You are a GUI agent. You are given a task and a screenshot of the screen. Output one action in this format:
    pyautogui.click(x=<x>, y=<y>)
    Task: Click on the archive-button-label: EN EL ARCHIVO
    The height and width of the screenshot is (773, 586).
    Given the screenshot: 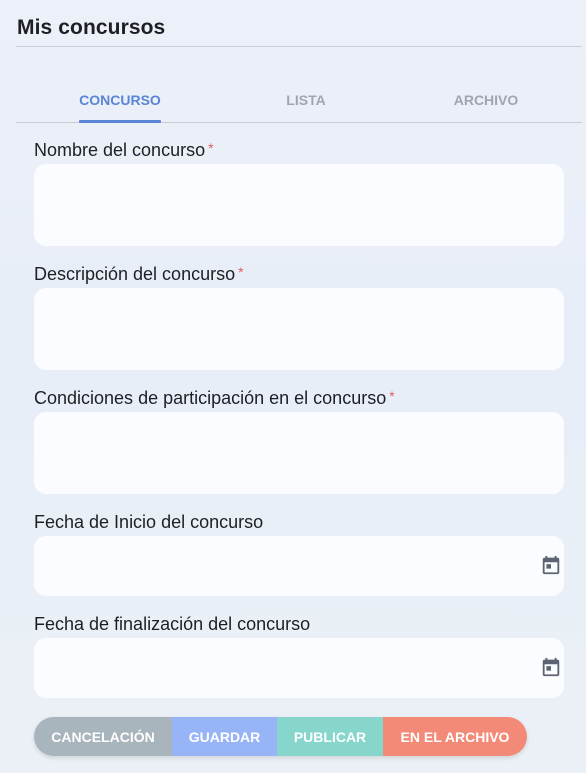 What is the action you would take?
    pyautogui.click(x=455, y=736)
    